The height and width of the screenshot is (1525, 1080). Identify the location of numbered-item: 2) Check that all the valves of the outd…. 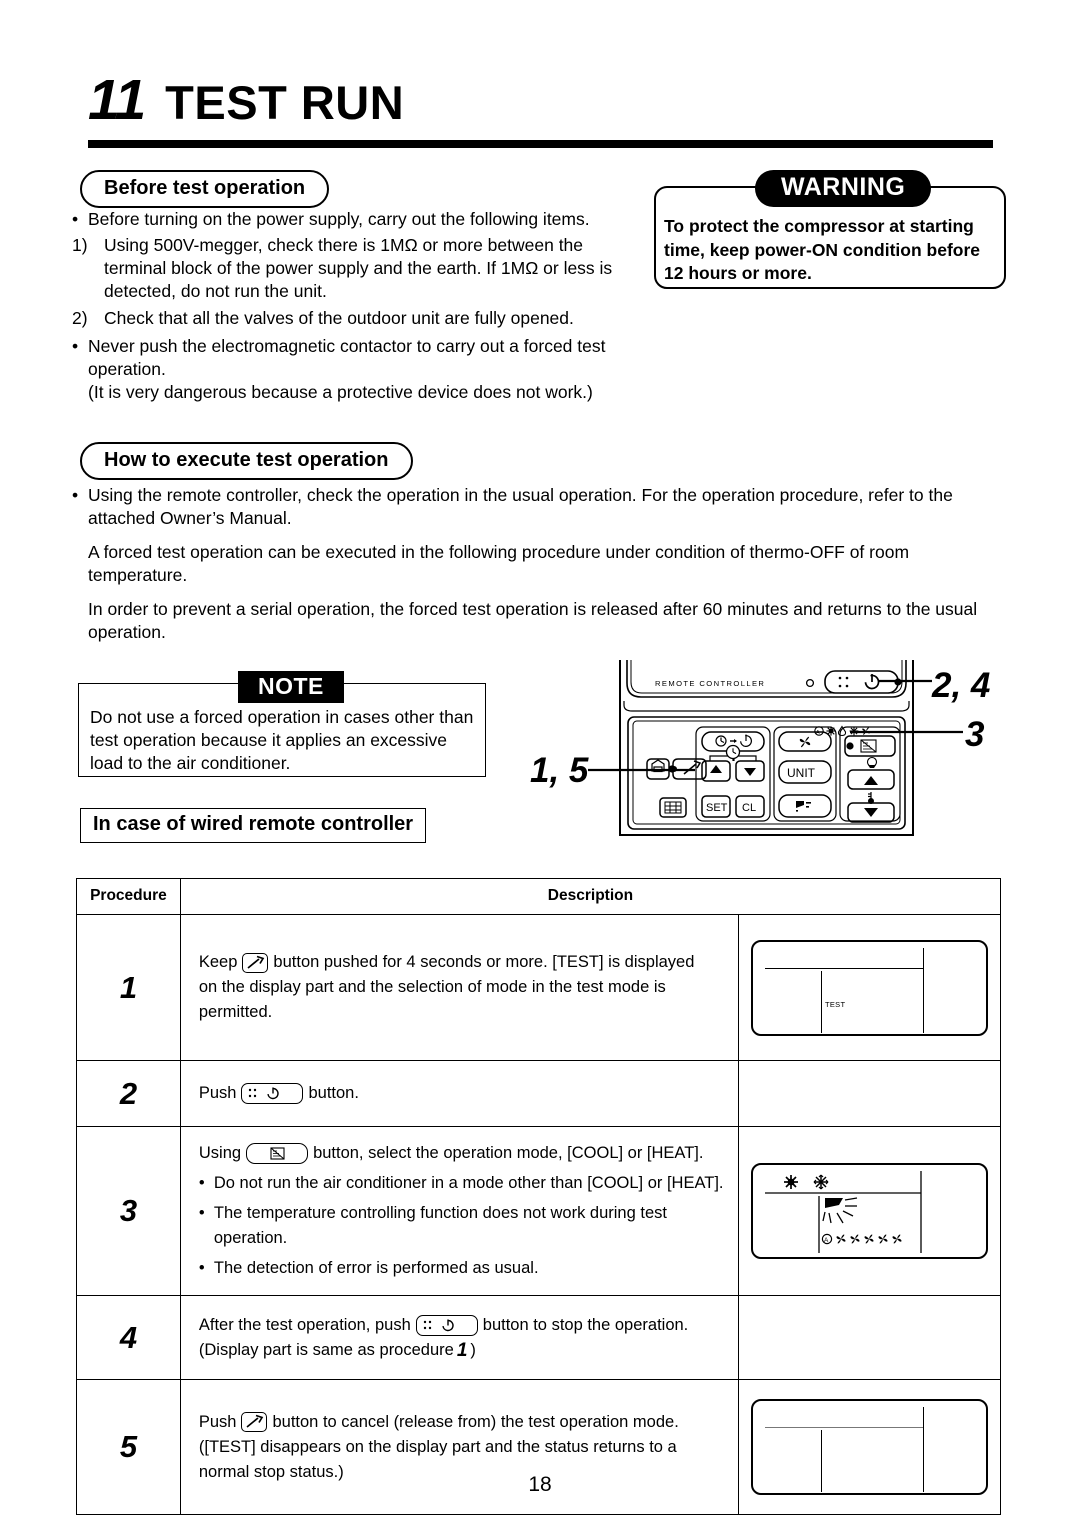
(354, 318).